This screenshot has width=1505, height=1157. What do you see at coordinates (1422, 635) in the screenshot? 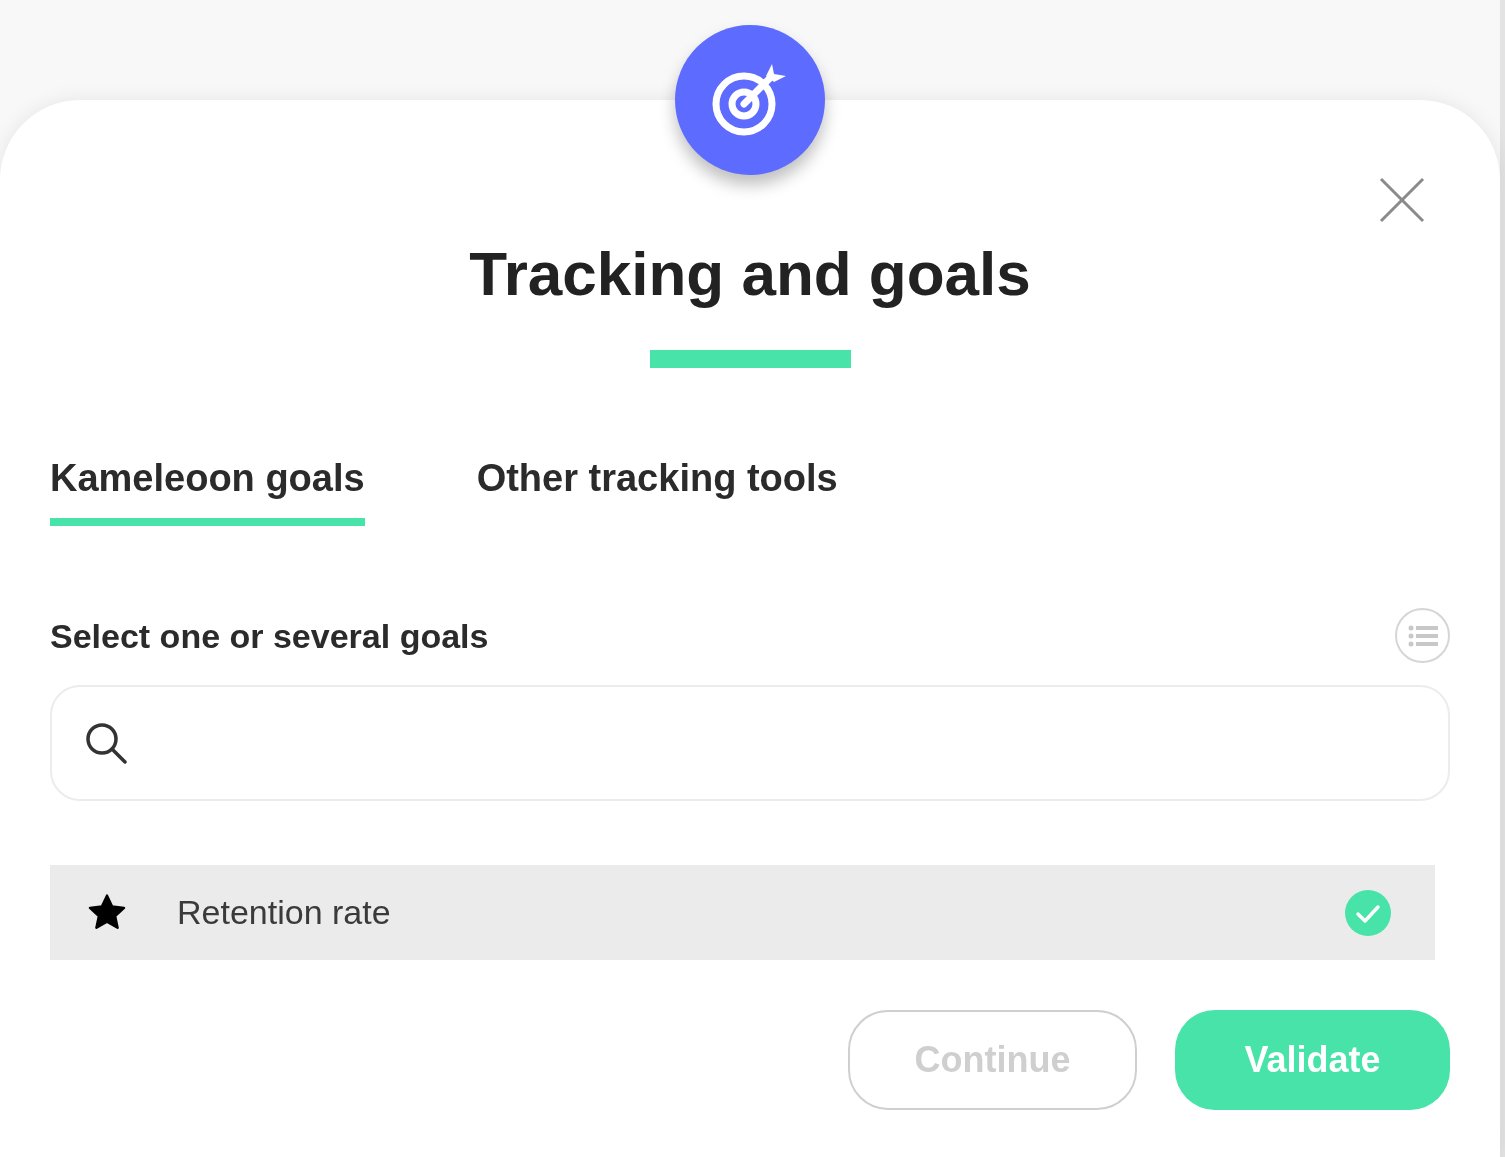
I see `list-icon` at bounding box center [1422, 635].